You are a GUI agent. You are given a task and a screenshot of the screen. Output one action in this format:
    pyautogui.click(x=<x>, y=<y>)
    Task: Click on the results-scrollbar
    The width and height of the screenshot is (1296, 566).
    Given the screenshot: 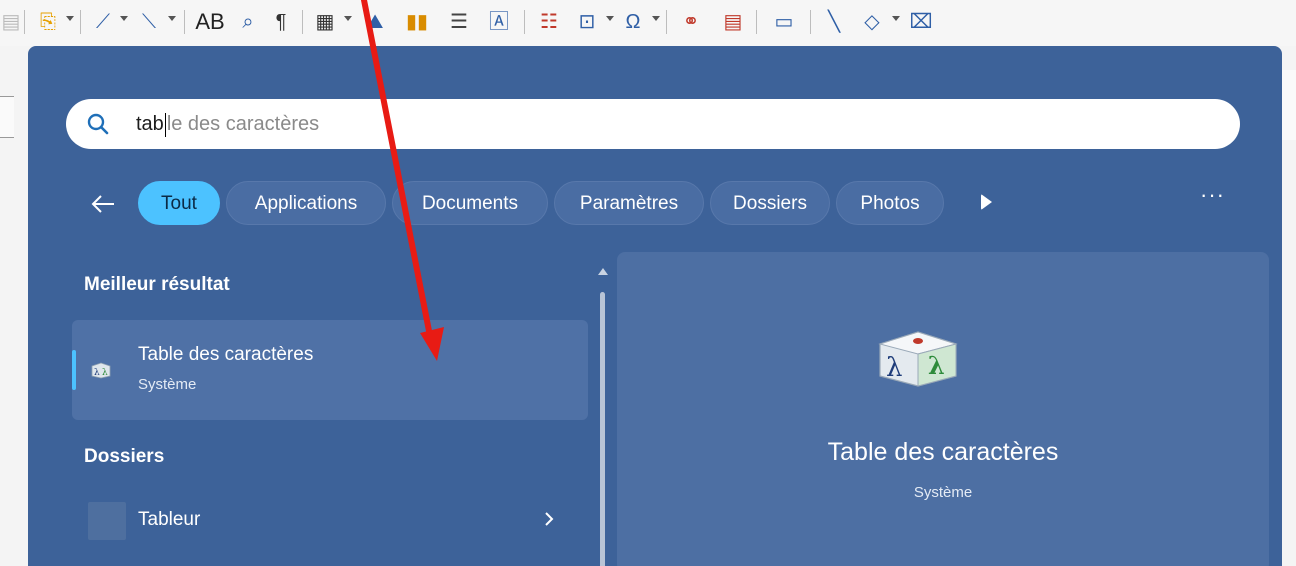 What is the action you would take?
    pyautogui.click(x=603, y=417)
    